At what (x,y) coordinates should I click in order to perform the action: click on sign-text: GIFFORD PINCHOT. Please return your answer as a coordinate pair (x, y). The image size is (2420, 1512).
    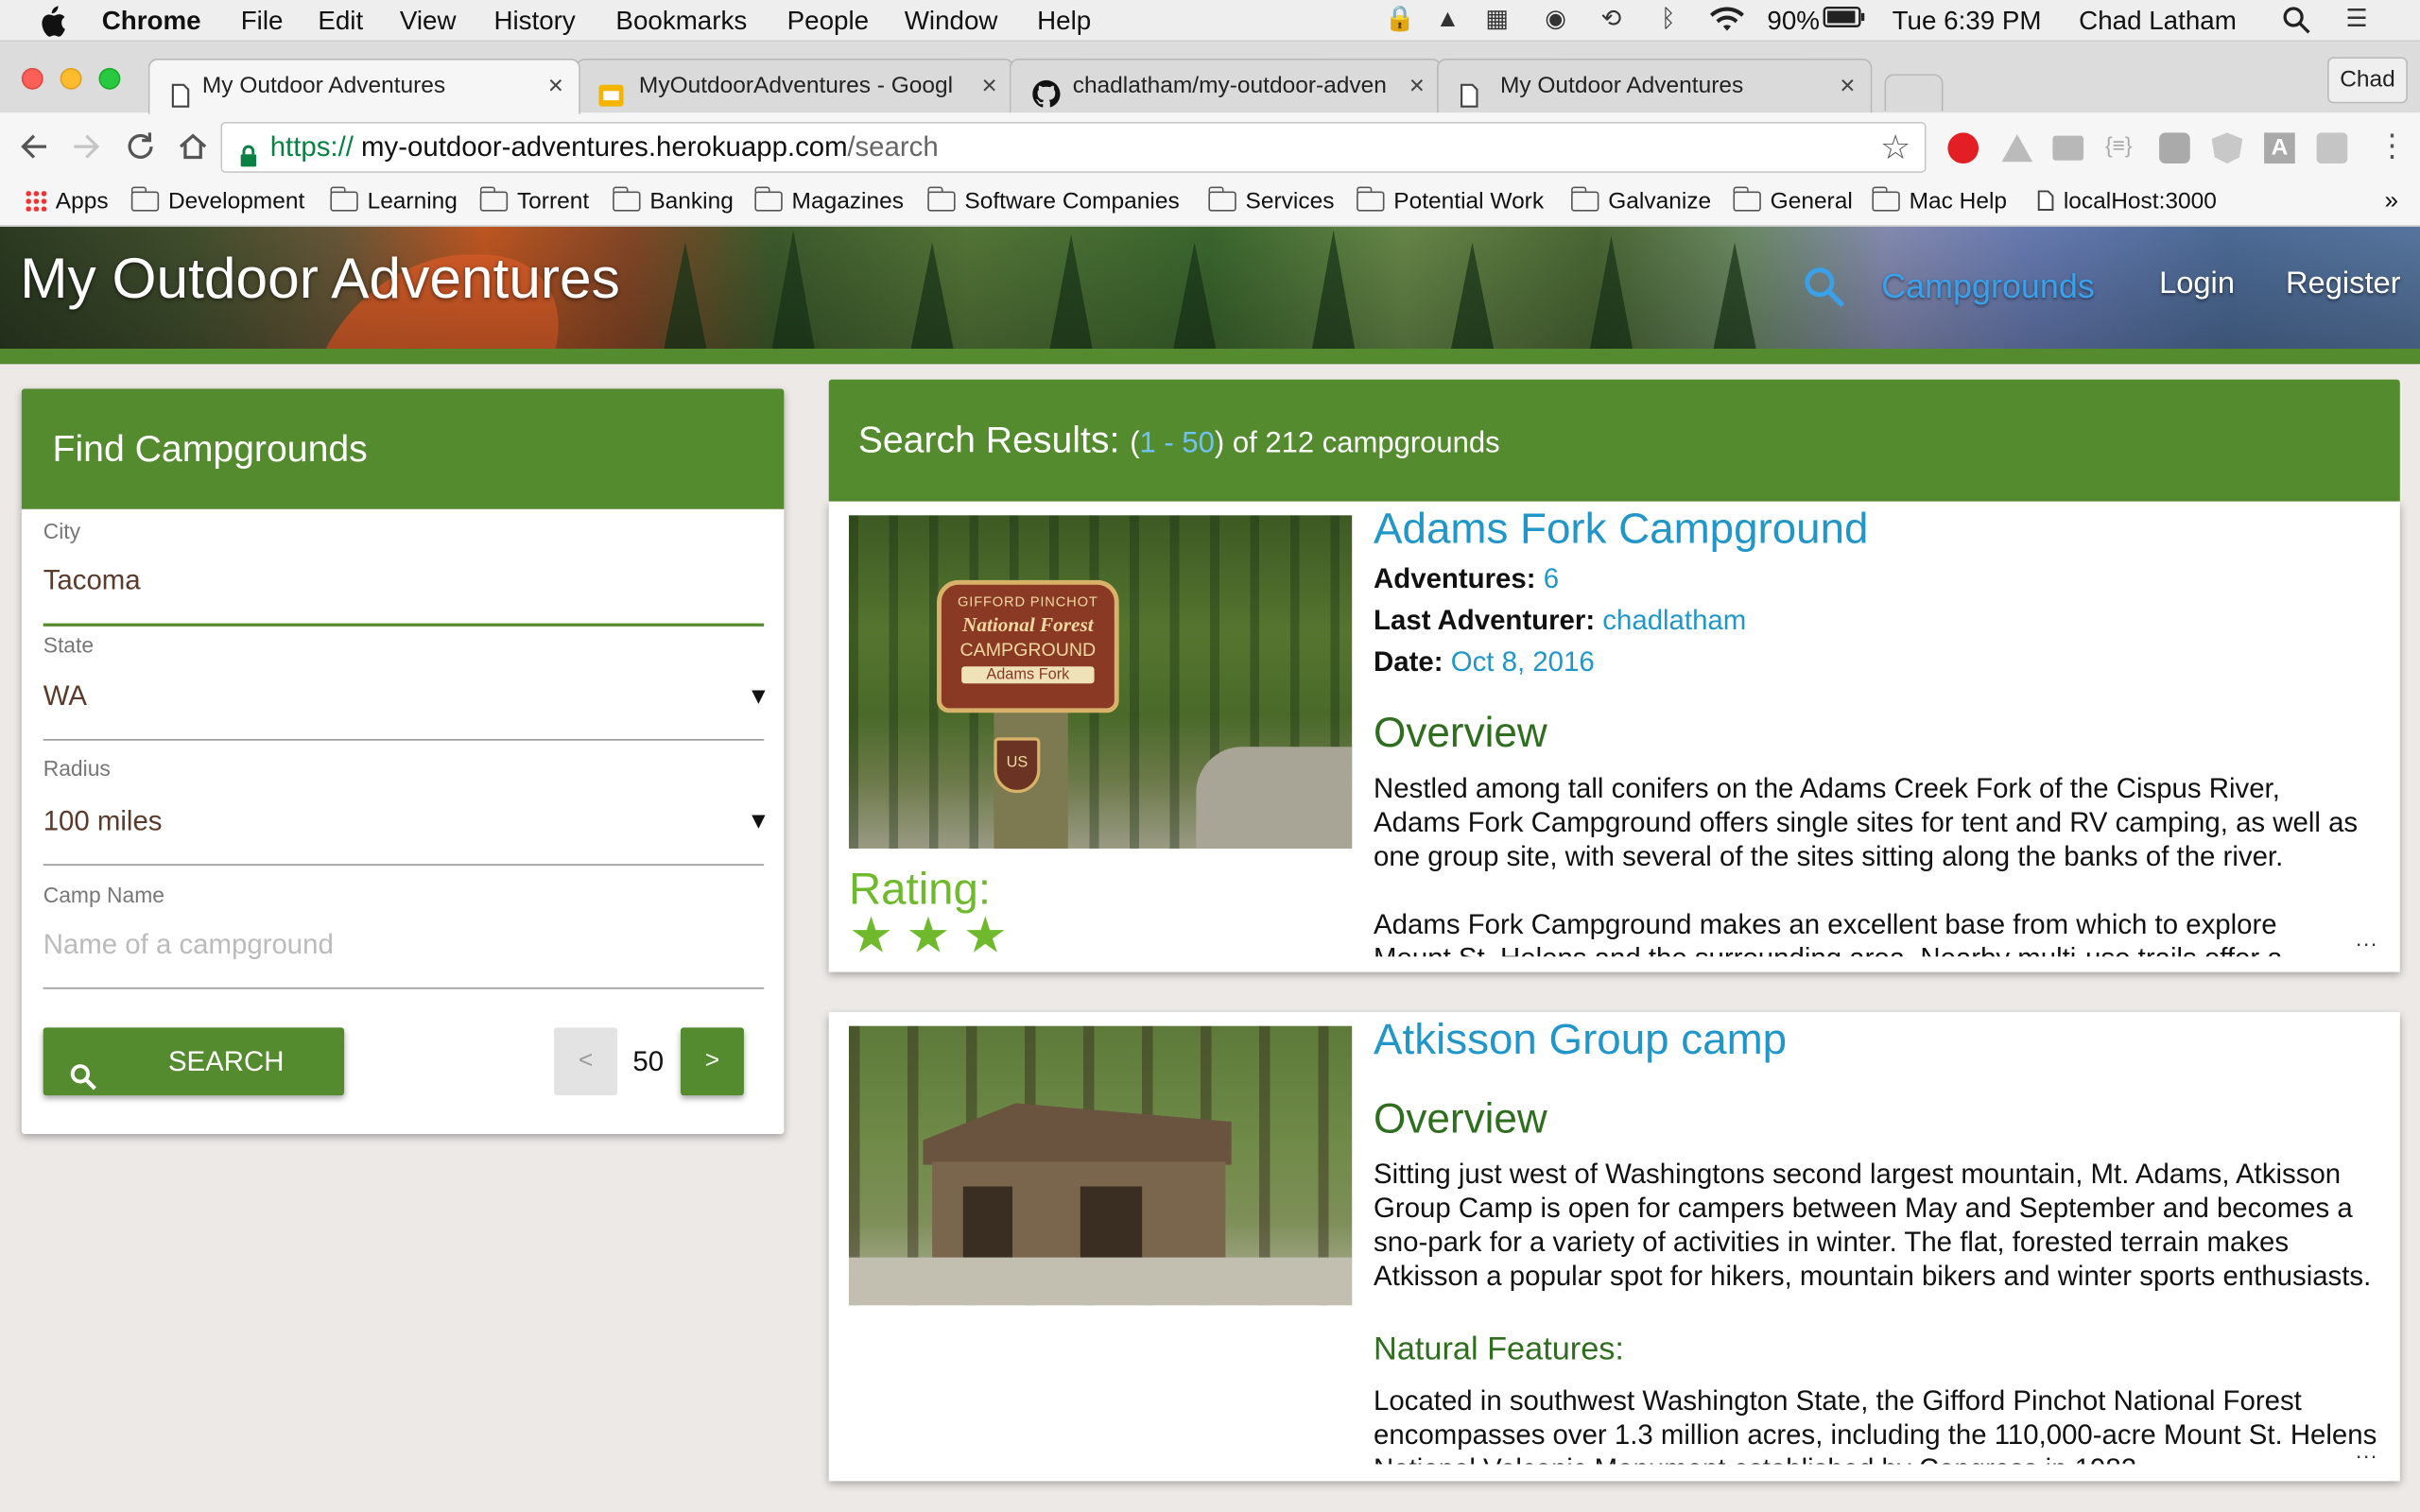
    Looking at the image, I should click on (1028, 601).